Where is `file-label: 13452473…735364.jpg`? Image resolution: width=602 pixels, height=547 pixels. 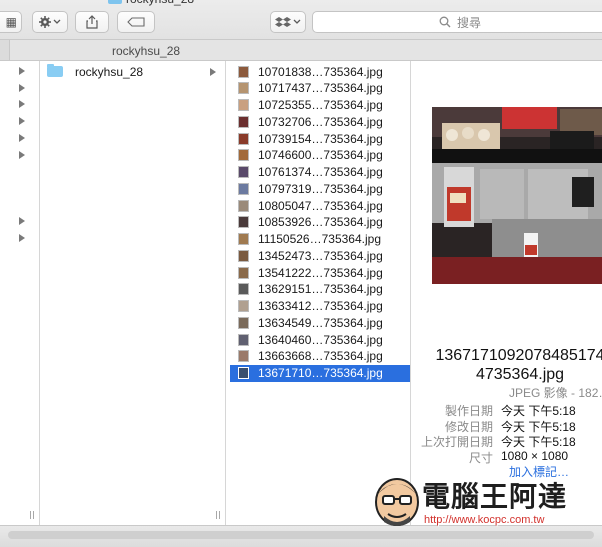
file-label: 13452473…735364.jpg is located at coordinates (320, 255).